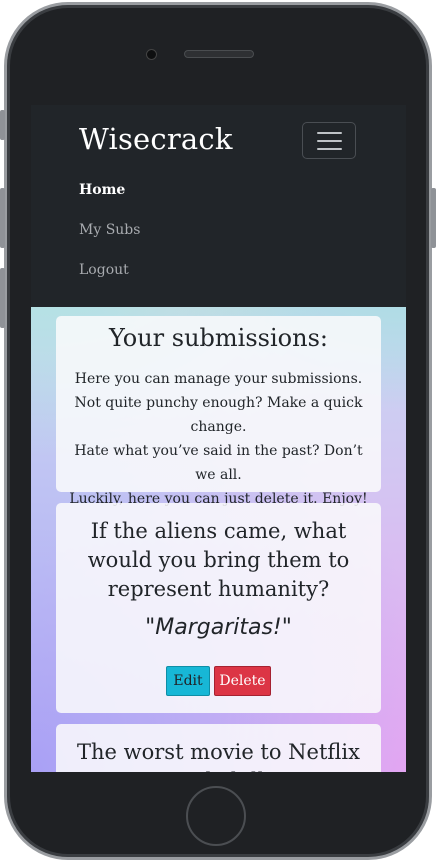  What do you see at coordinates (433, 218) in the screenshot?
I see `power-button` at bounding box center [433, 218].